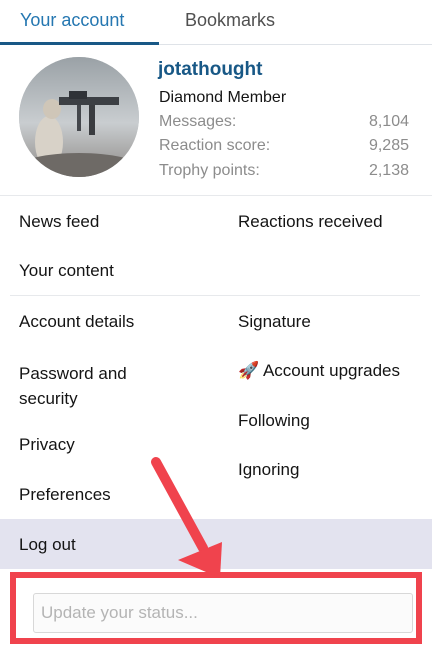  Describe the element at coordinates (227, 22) in the screenshot. I see `tab-bookmarks: Bookmarks` at that location.